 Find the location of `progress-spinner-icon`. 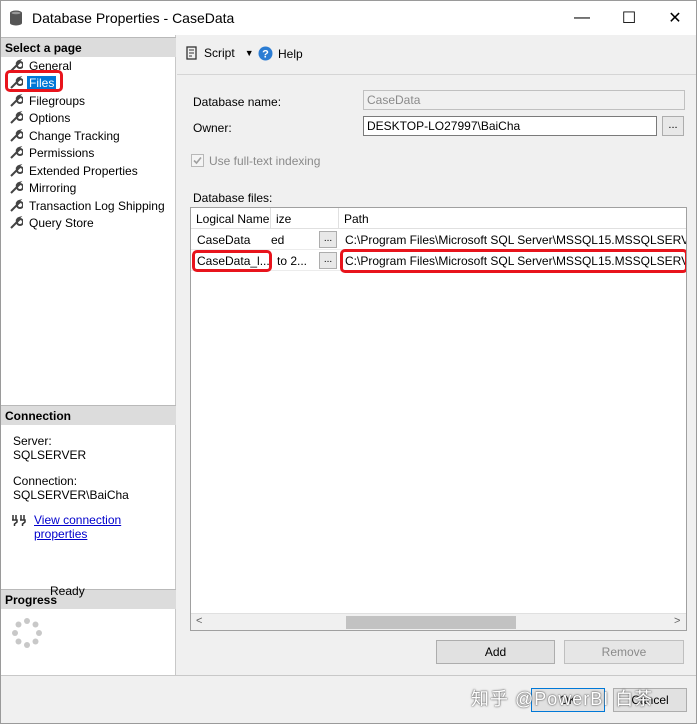

progress-spinner-icon is located at coordinates (27, 633).